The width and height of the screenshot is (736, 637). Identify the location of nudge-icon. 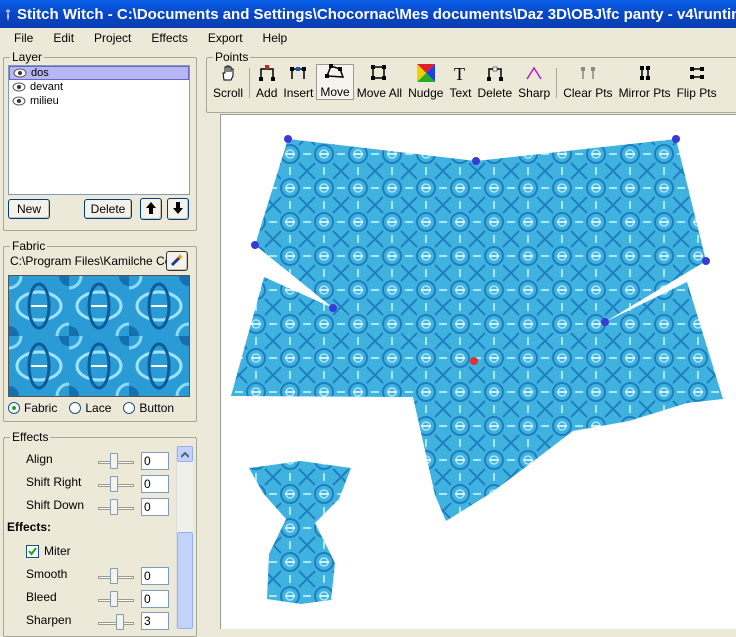
(425, 75).